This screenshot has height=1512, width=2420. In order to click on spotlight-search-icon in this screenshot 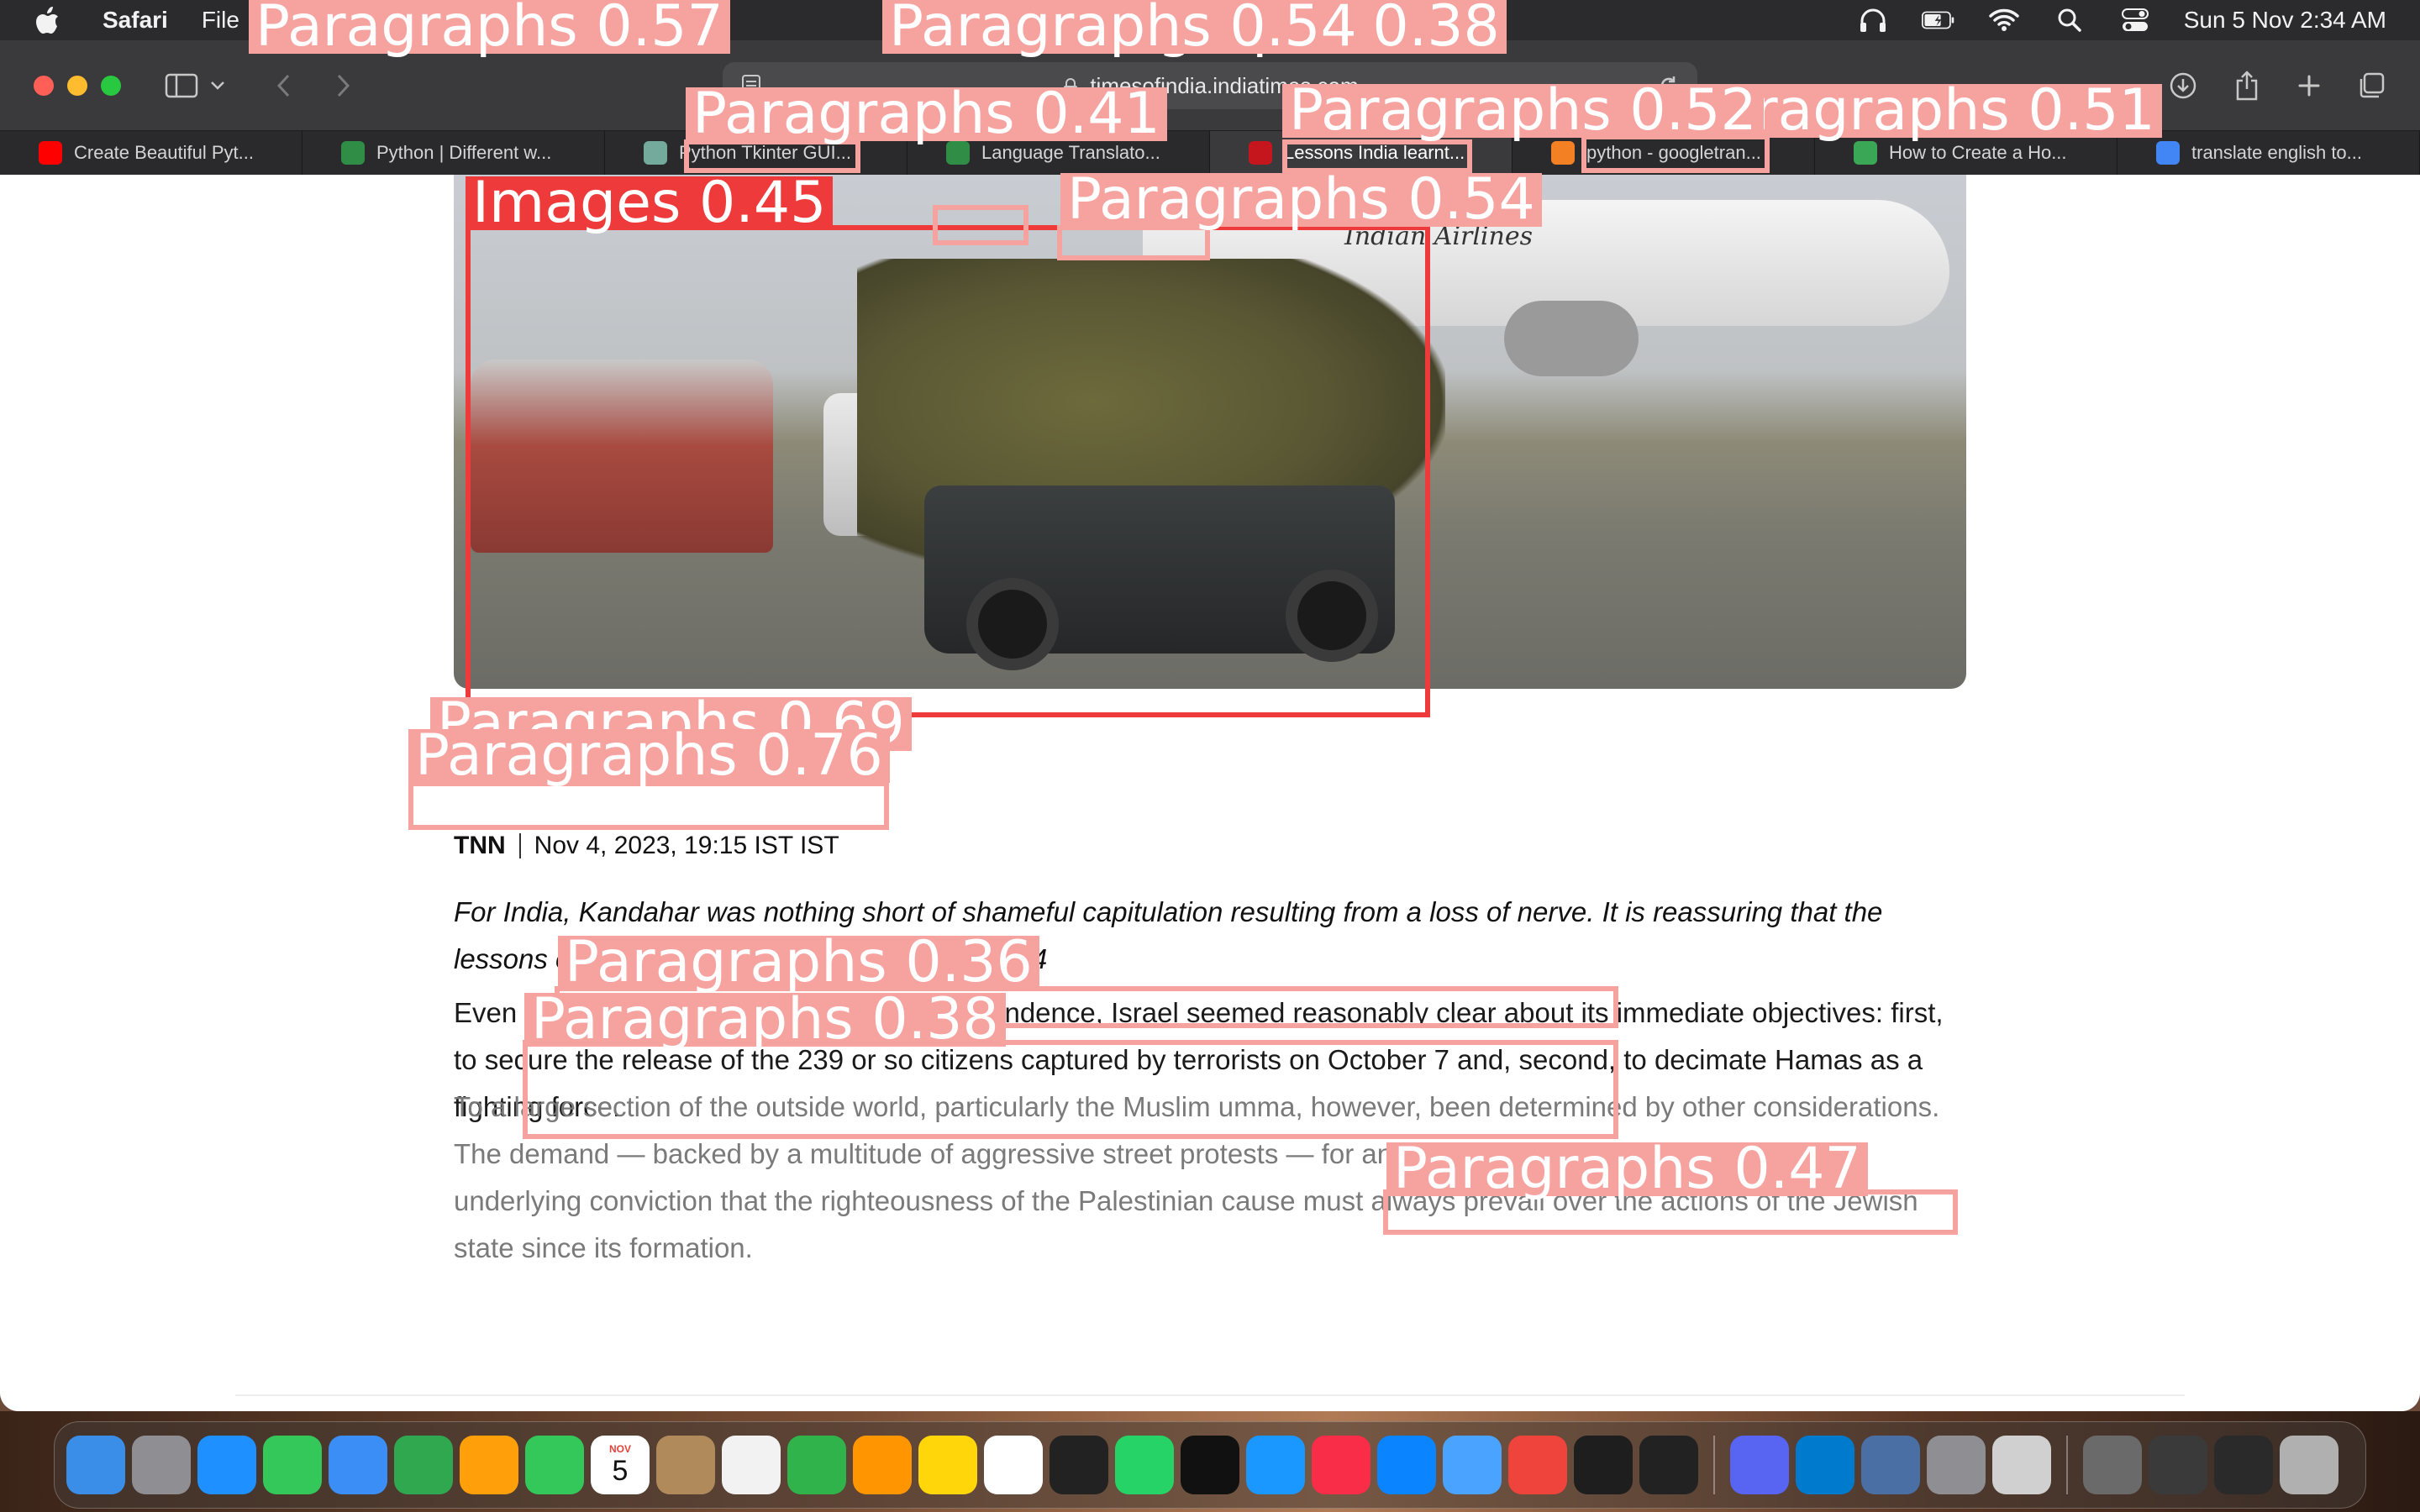, I will do `click(2069, 20)`.